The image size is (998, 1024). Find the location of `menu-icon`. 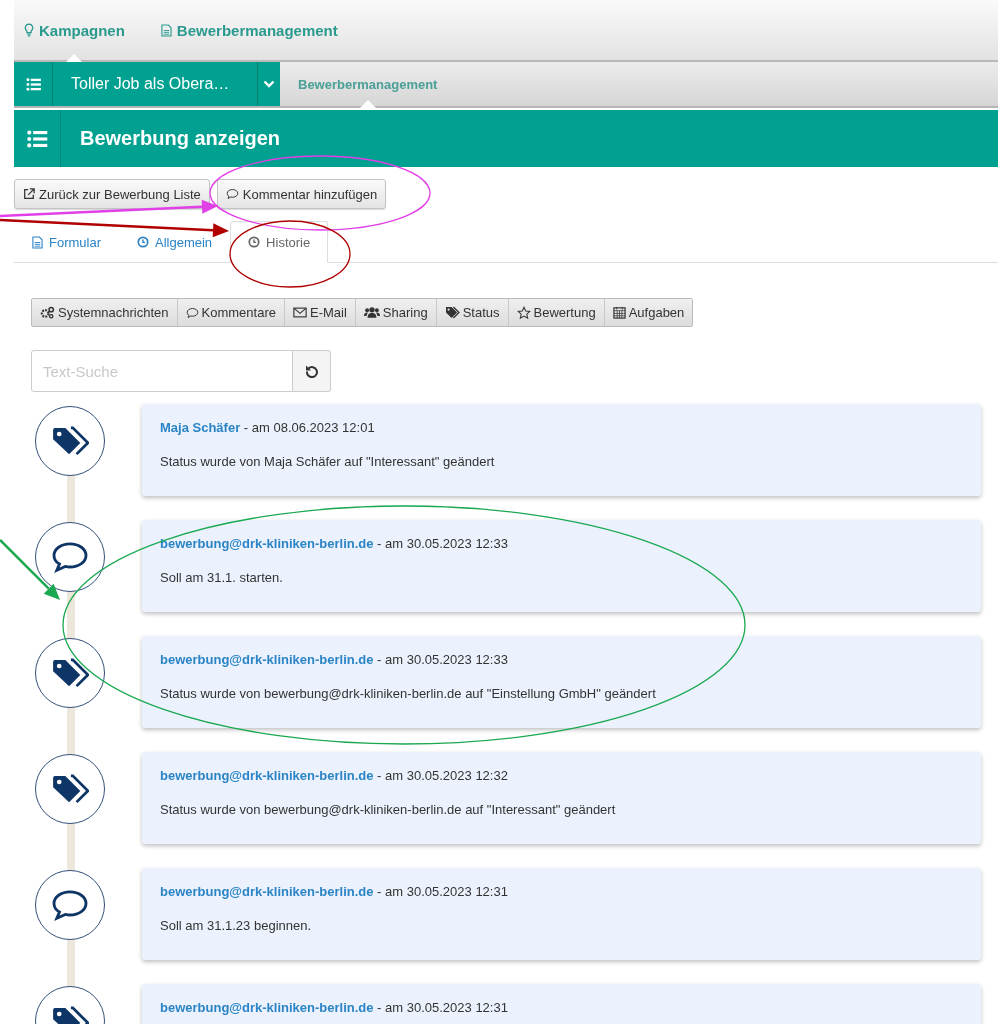

menu-icon is located at coordinates (33, 84).